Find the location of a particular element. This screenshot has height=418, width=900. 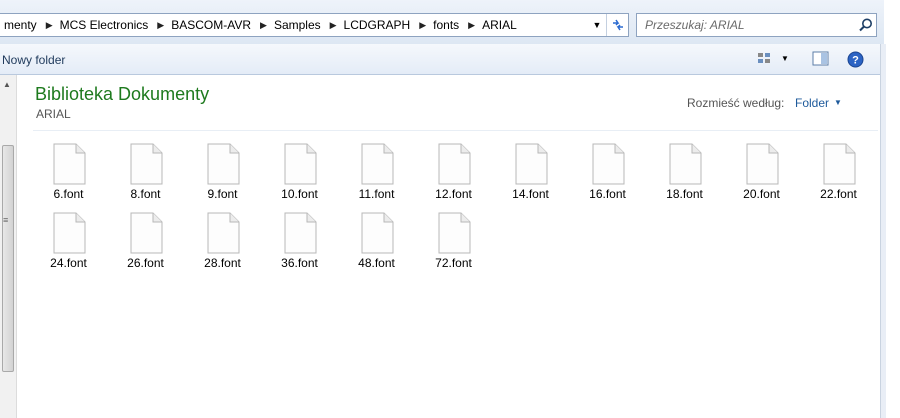

file-item: 36.font is located at coordinates (299, 244).